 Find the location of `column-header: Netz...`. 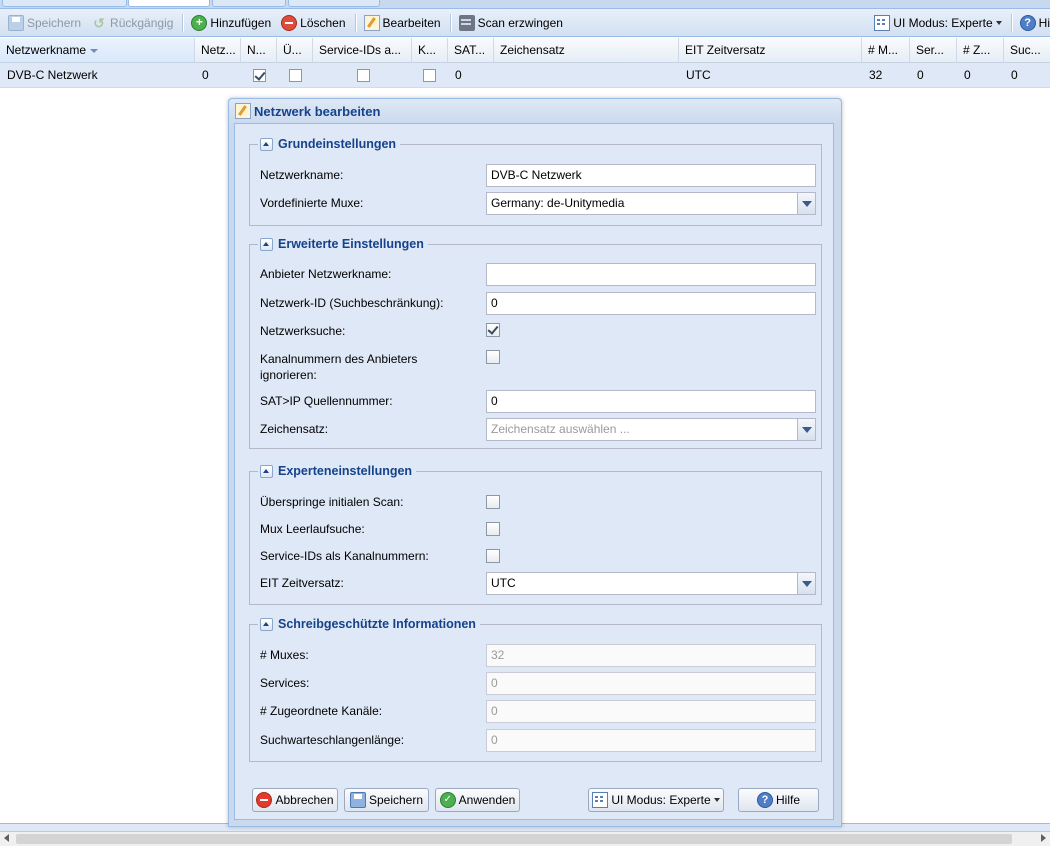

column-header: Netz... is located at coordinates (218, 50).